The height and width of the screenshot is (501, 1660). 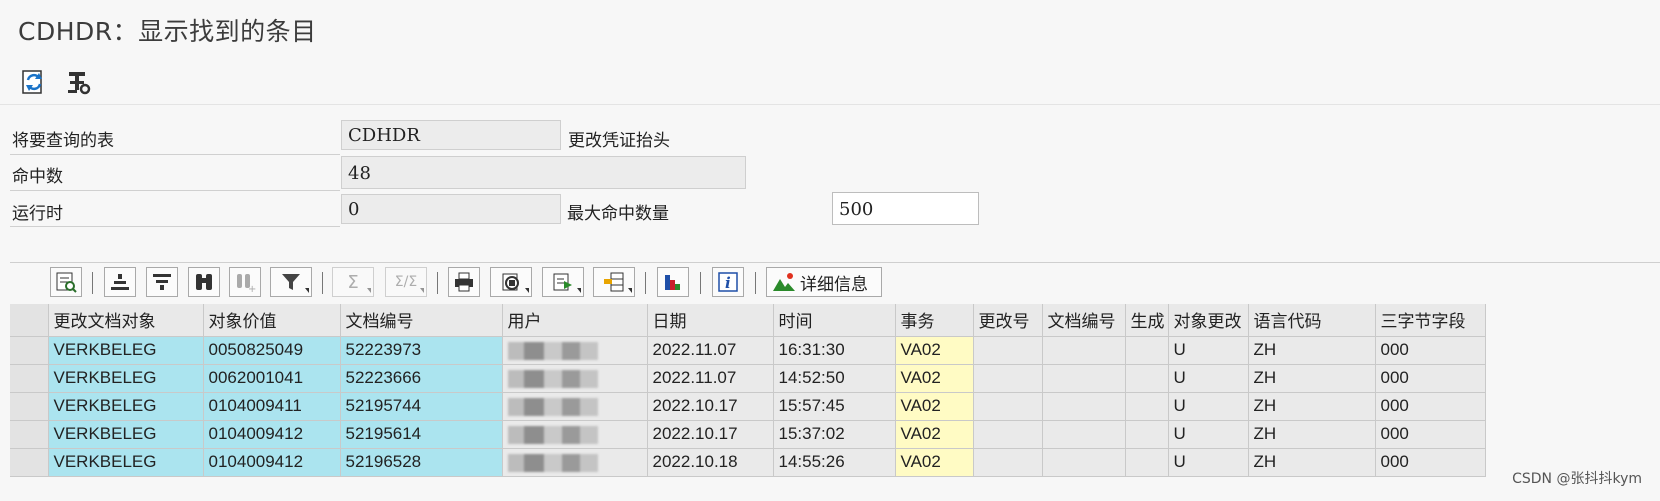 I want to click on column-header: 三字节字段, so click(x=1430, y=320).